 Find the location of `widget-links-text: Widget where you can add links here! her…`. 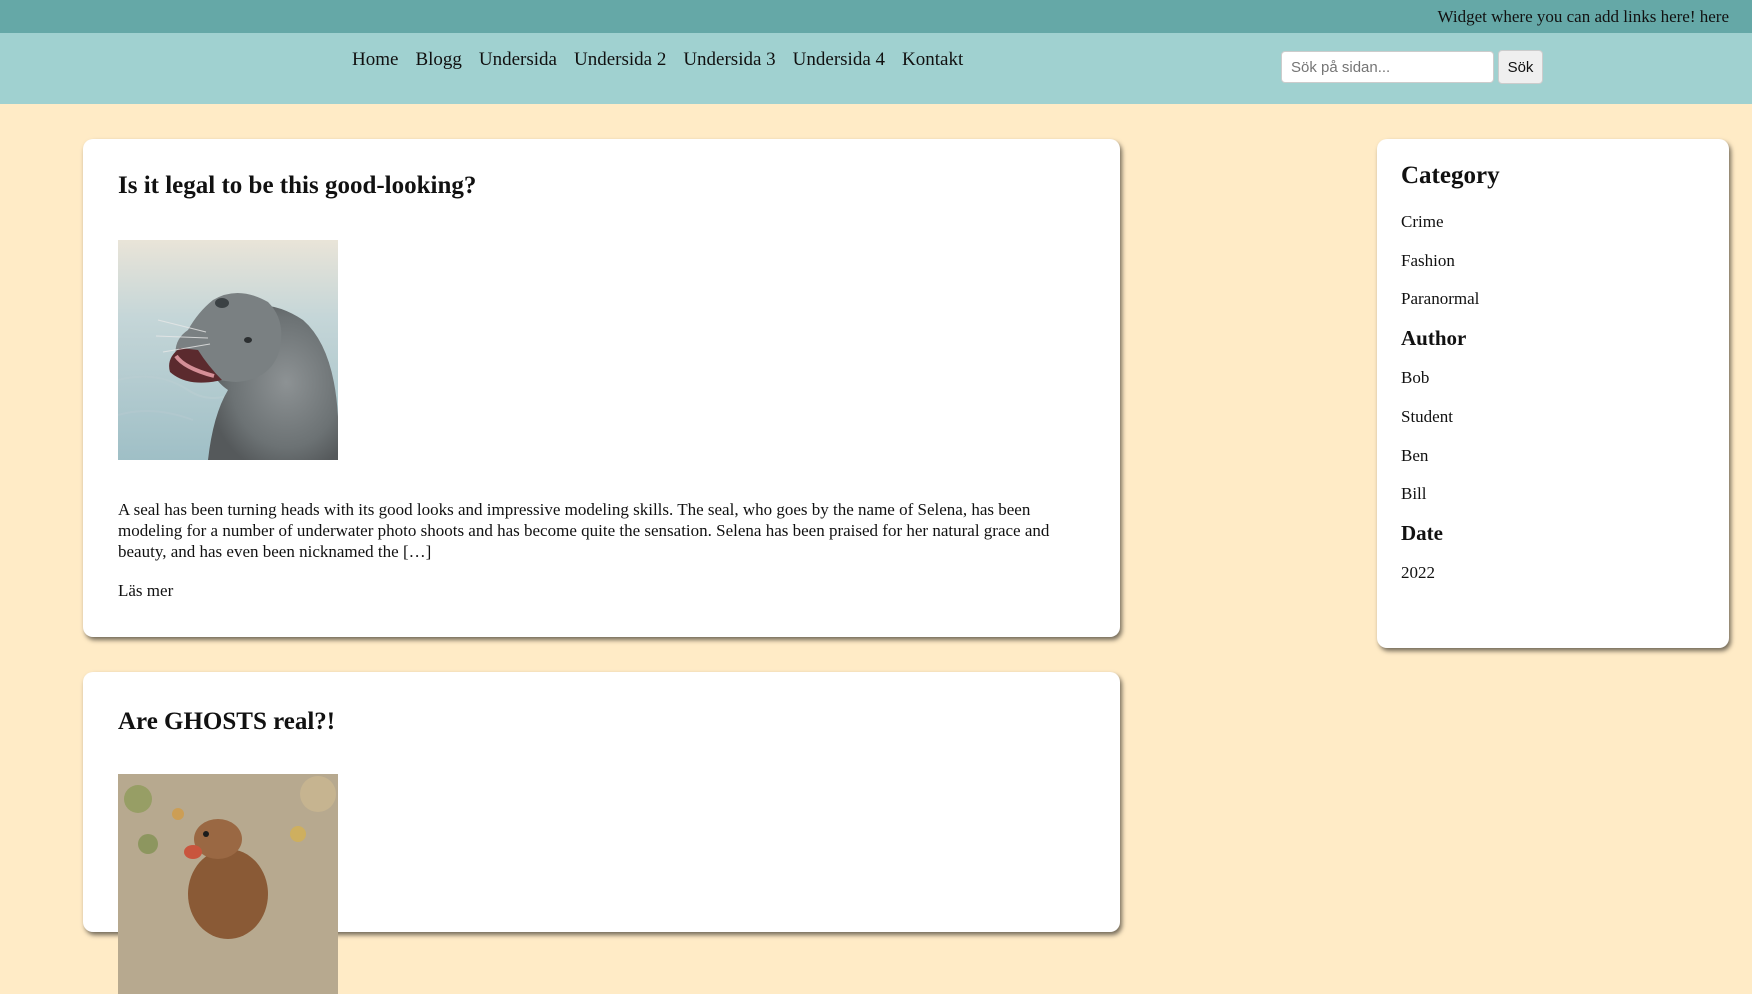

widget-links-text: Widget where you can add links here! her… is located at coordinates (1584, 16).